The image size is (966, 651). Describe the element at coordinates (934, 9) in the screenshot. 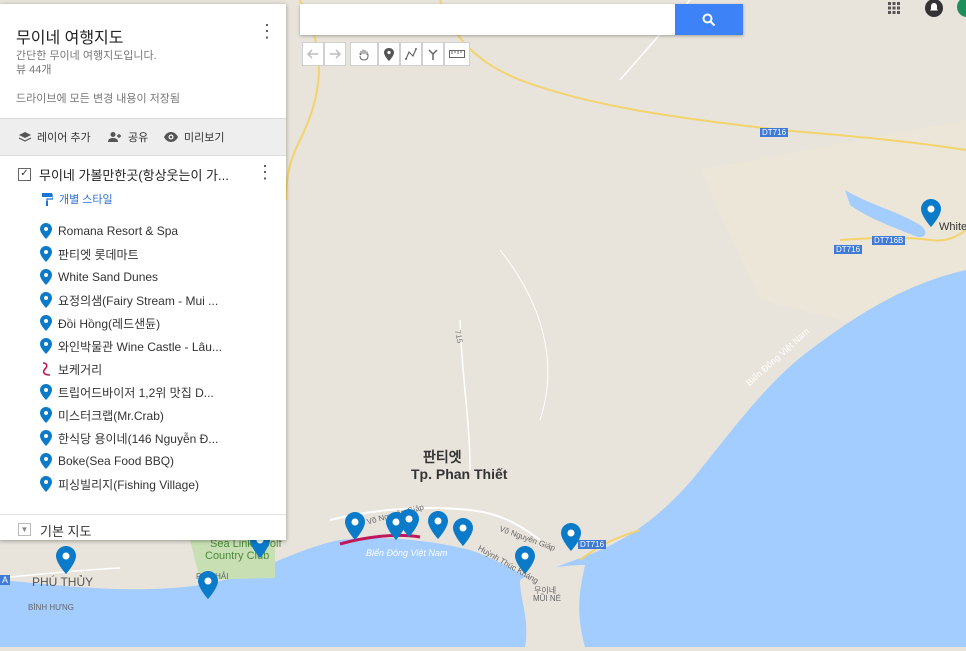

I see `notifications-bell-icon` at that location.